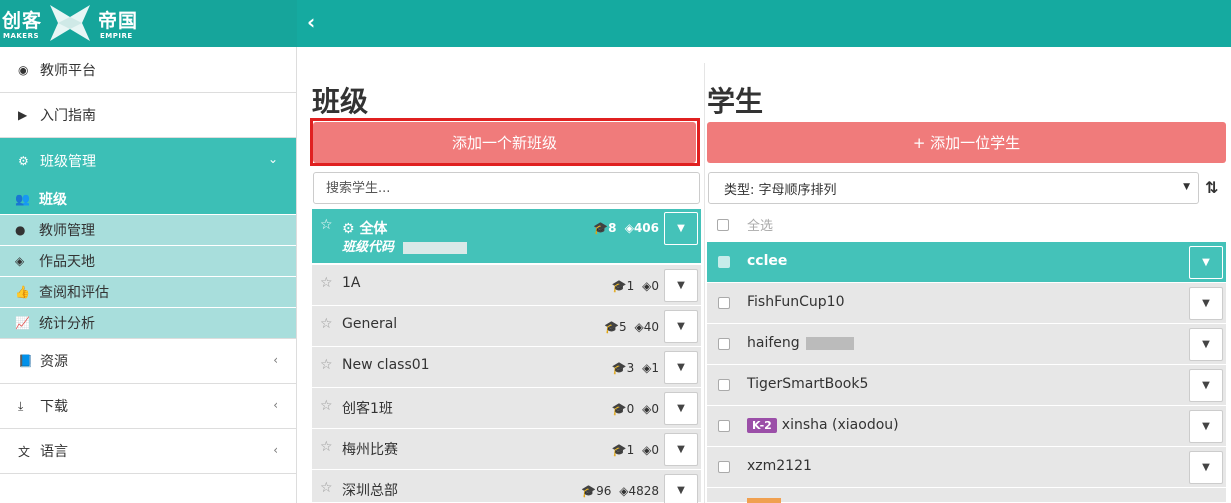 This screenshot has height=503, width=1231. What do you see at coordinates (148, 292) in the screenshot?
I see `sidebar-subitem-review: 👍 查阅和评估` at bounding box center [148, 292].